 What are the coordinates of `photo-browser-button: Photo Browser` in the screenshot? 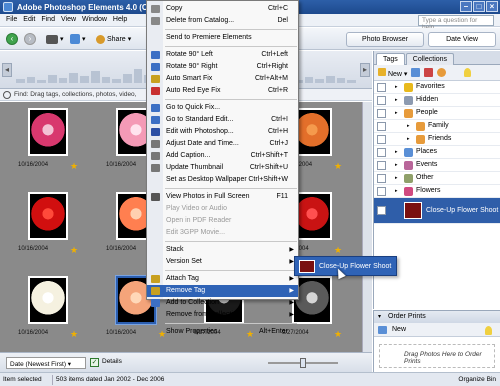 It's located at (385, 39).